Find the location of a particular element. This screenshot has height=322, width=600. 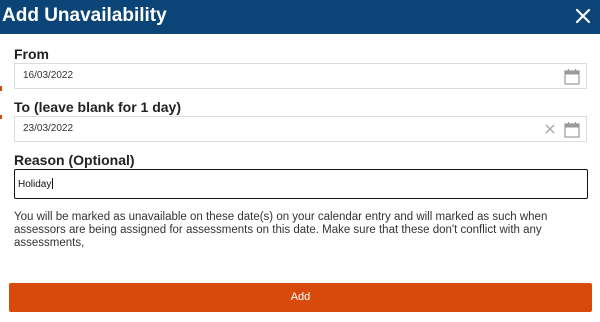

dialog-title: Add Unavailability is located at coordinates (84, 15).